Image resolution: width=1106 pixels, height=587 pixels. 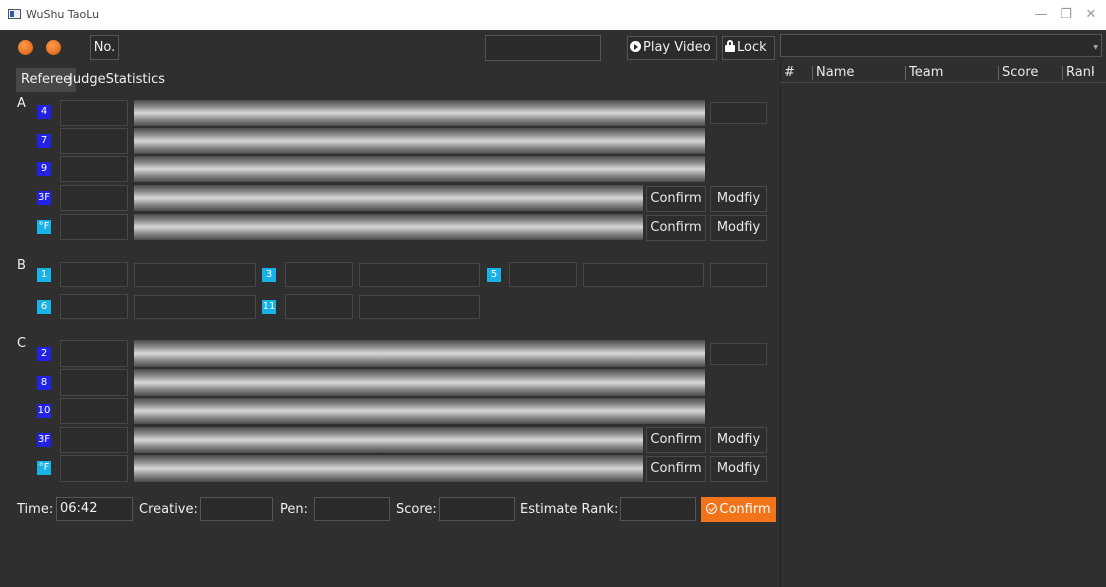 I want to click on judge-badge-a2: 7, so click(x=44, y=141).